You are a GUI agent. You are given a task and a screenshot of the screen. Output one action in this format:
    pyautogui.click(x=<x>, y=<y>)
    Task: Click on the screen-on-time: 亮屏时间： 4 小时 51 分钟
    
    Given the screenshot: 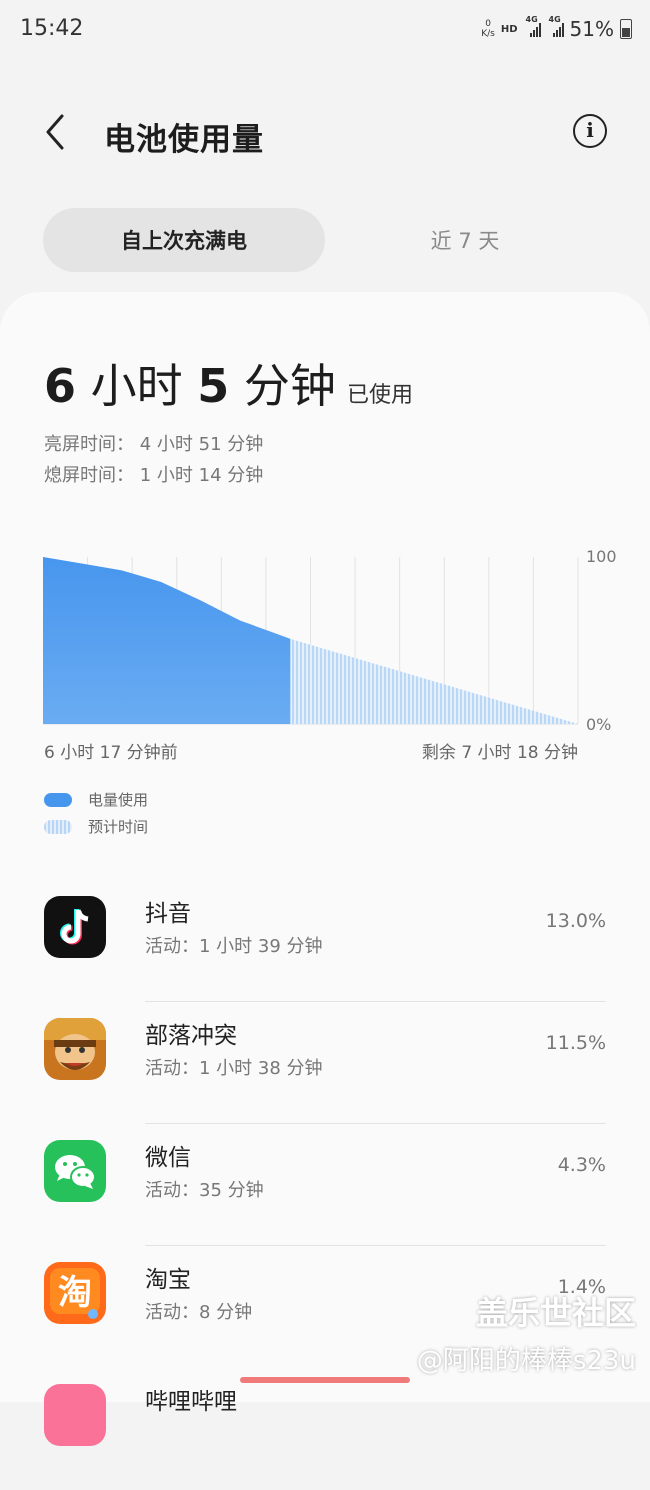 What is the action you would take?
    pyautogui.click(x=154, y=444)
    